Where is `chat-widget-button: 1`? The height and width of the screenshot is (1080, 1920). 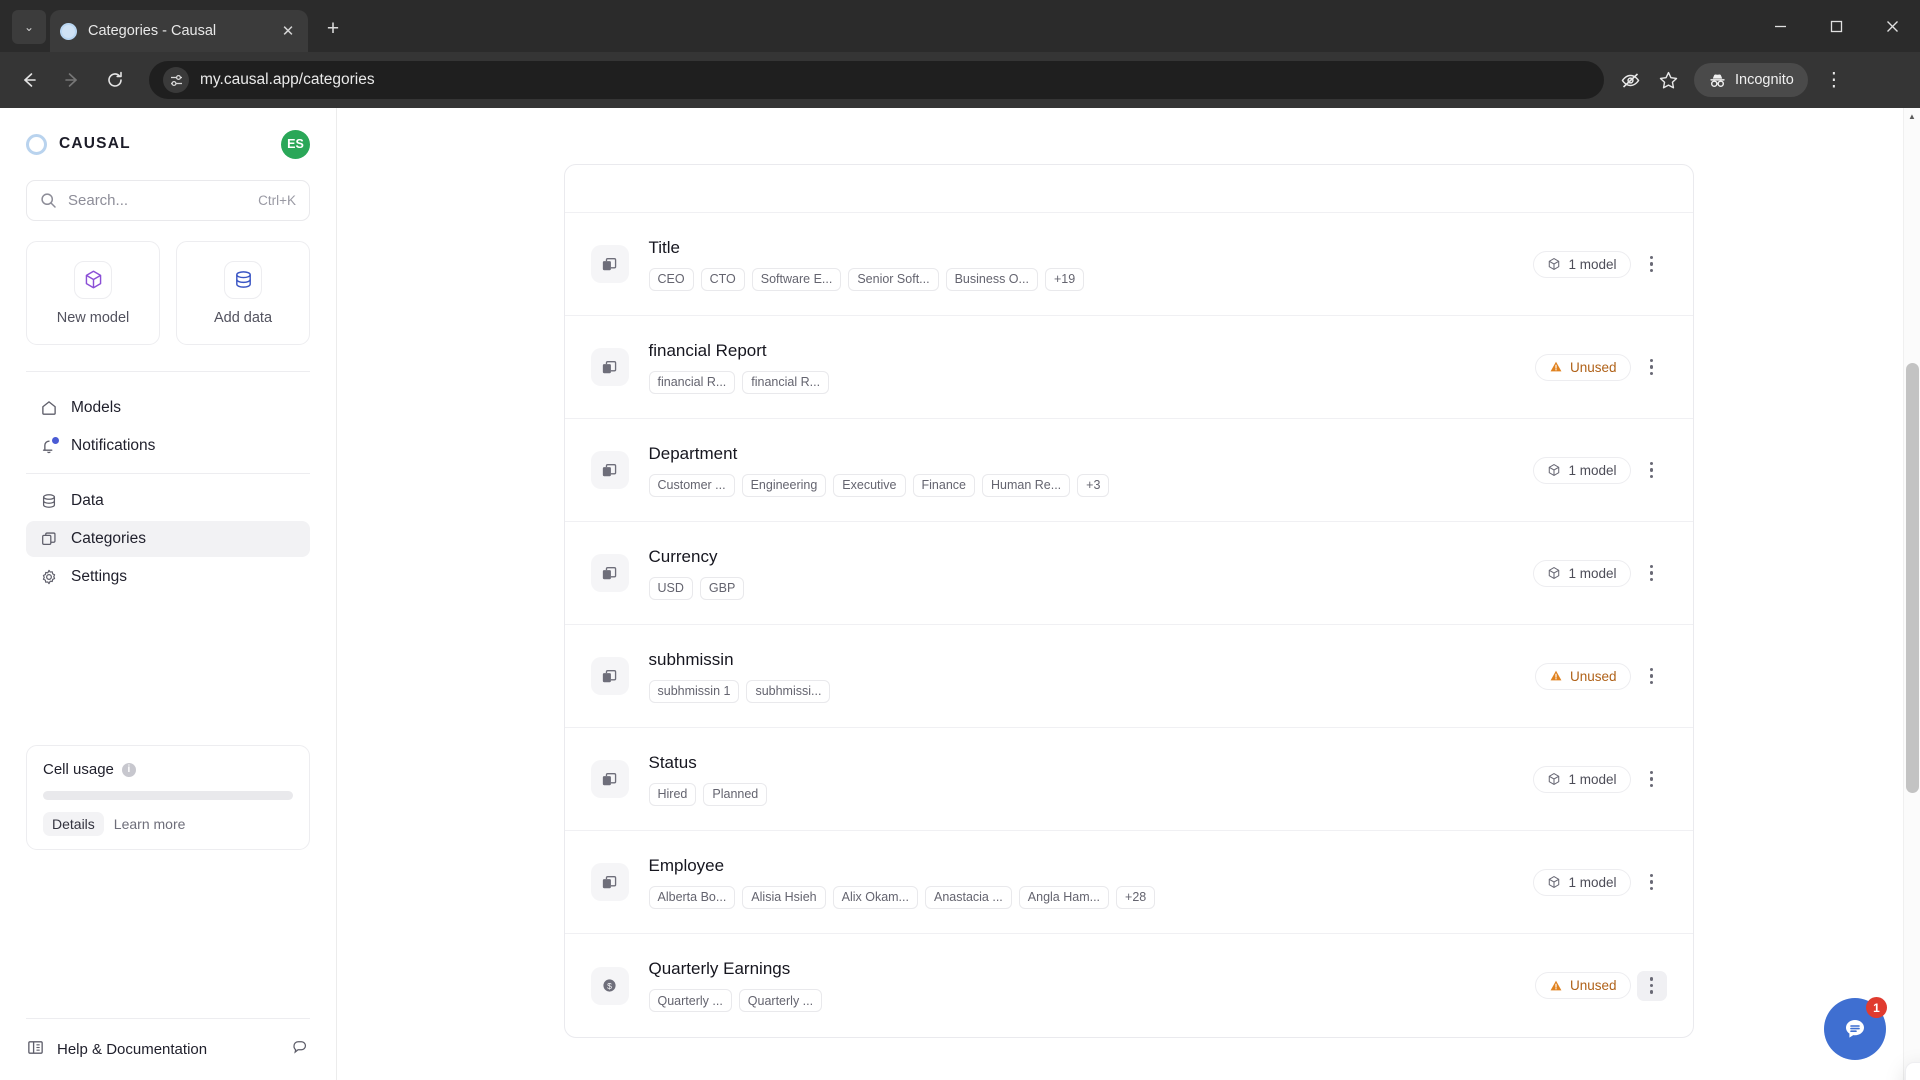
chat-widget-button: 1 is located at coordinates (1855, 1028).